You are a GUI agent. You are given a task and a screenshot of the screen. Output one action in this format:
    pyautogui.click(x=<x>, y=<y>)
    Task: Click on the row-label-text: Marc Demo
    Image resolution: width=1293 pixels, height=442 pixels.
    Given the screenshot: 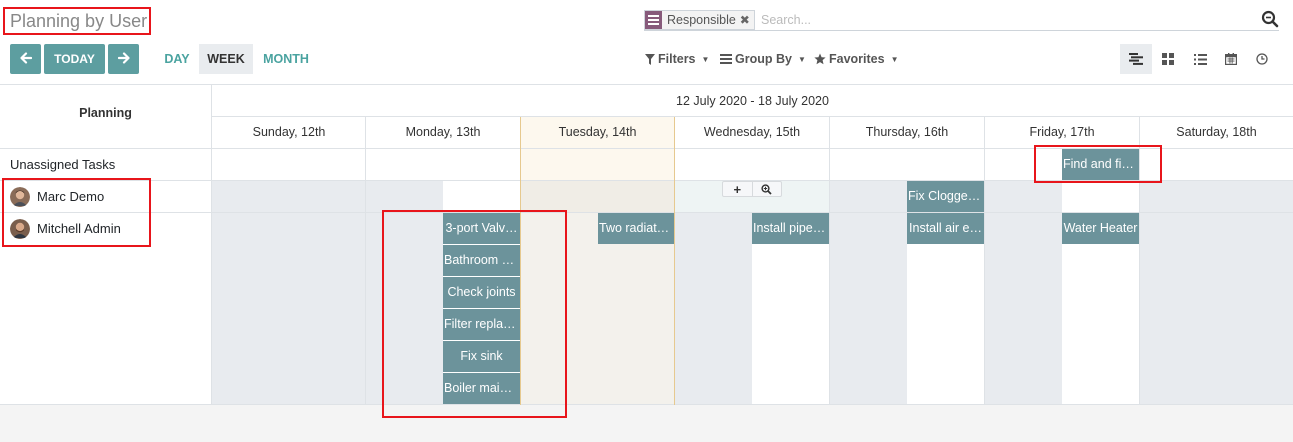 What is the action you would take?
    pyautogui.click(x=71, y=196)
    